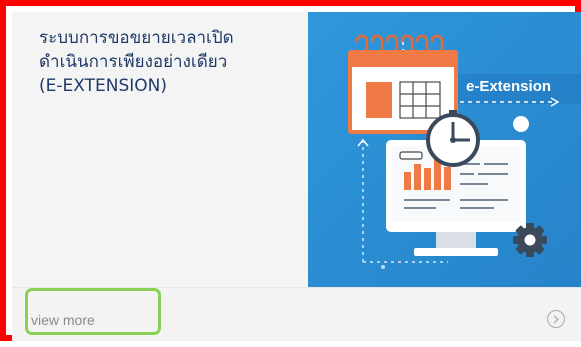 This screenshot has height=347, width=581. I want to click on card-title-line-3: (E-EXTENSION), so click(103, 86).